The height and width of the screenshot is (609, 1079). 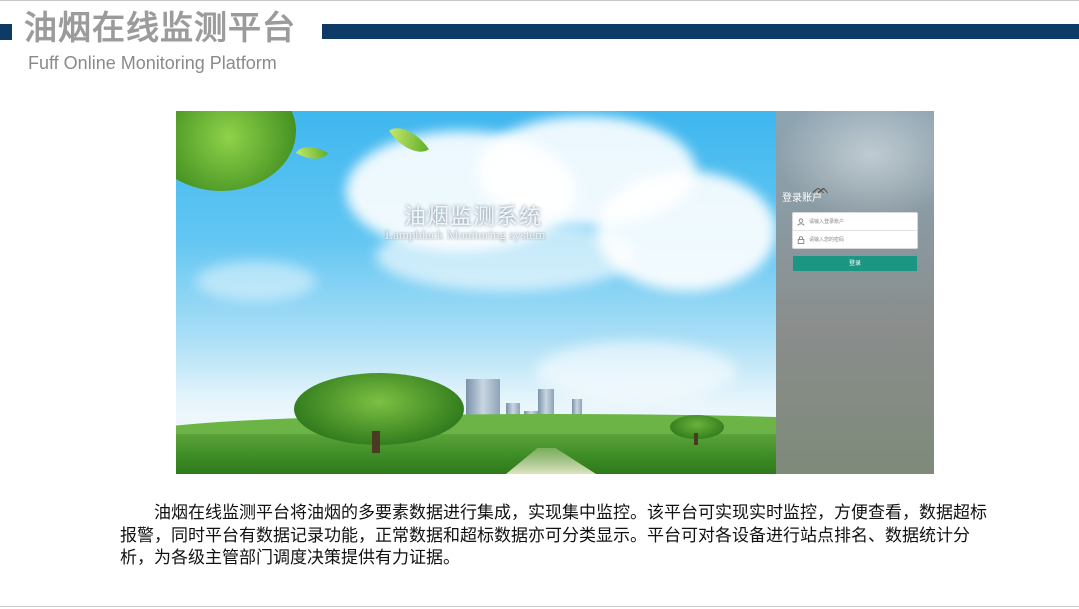 What do you see at coordinates (160, 27) in the screenshot?
I see `page-title: 油烟在线监测平台` at bounding box center [160, 27].